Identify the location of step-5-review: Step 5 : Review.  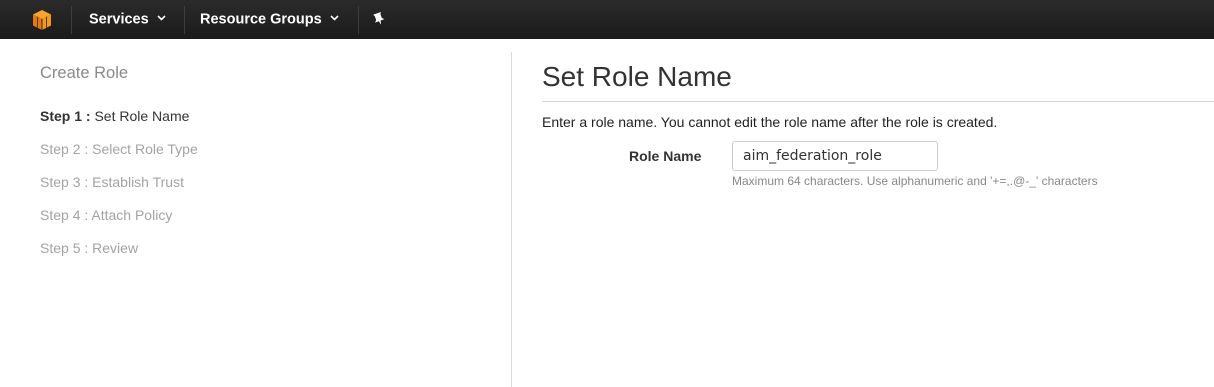
(89, 248).